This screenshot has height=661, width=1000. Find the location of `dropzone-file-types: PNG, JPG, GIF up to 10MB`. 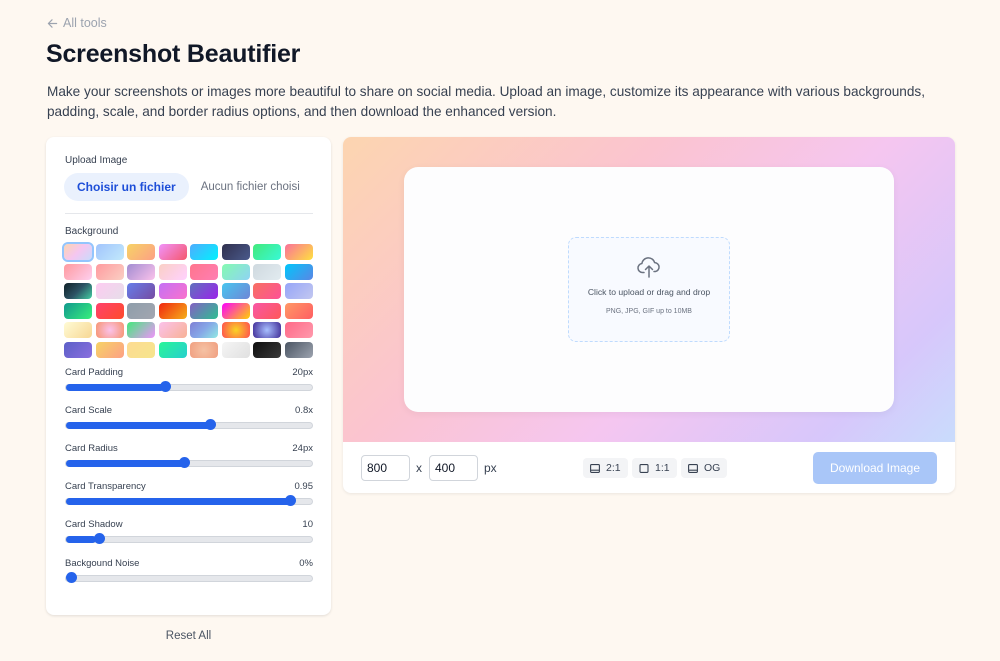

dropzone-file-types: PNG, JPG, GIF up to 10MB is located at coordinates (649, 311).